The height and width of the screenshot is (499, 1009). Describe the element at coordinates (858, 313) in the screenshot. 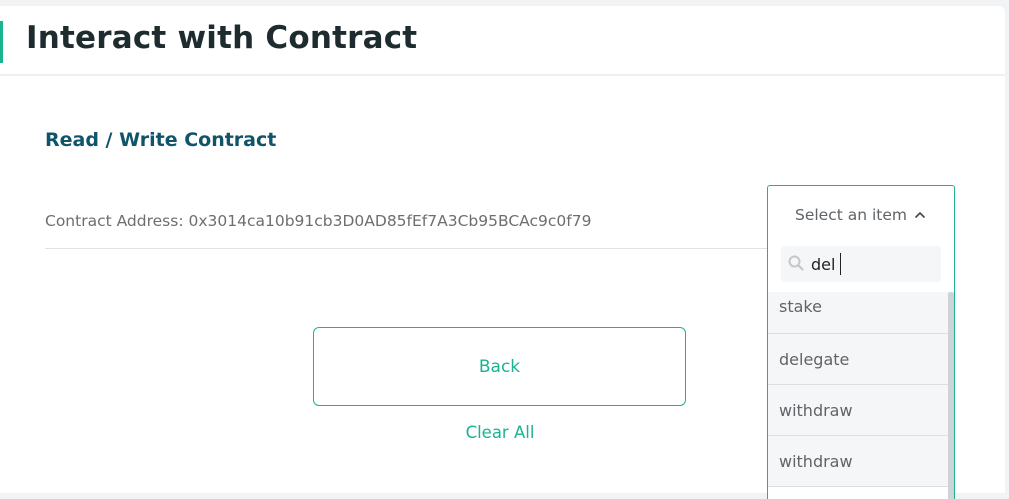

I see `dropdown-option: stake` at that location.